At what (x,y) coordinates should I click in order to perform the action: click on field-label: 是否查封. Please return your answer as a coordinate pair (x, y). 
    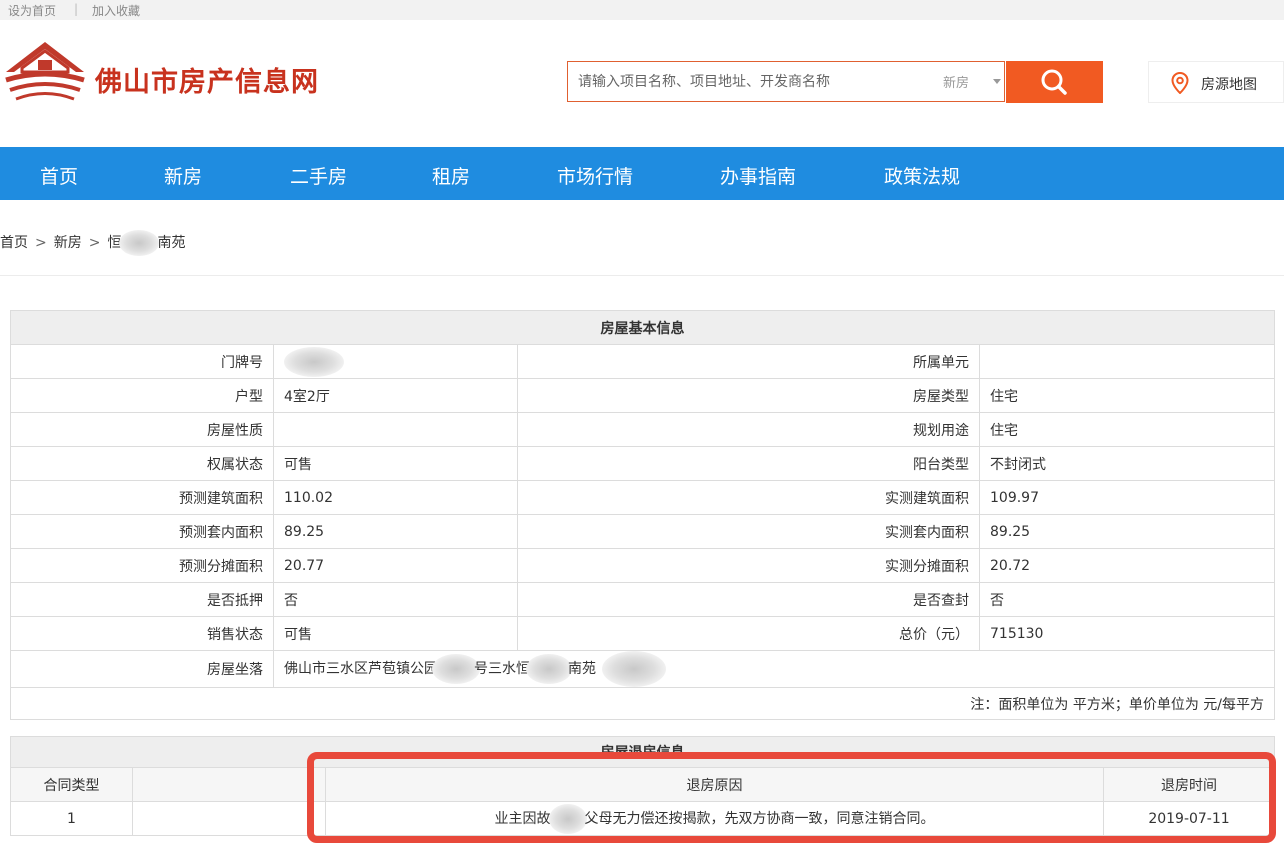
    Looking at the image, I should click on (748, 599).